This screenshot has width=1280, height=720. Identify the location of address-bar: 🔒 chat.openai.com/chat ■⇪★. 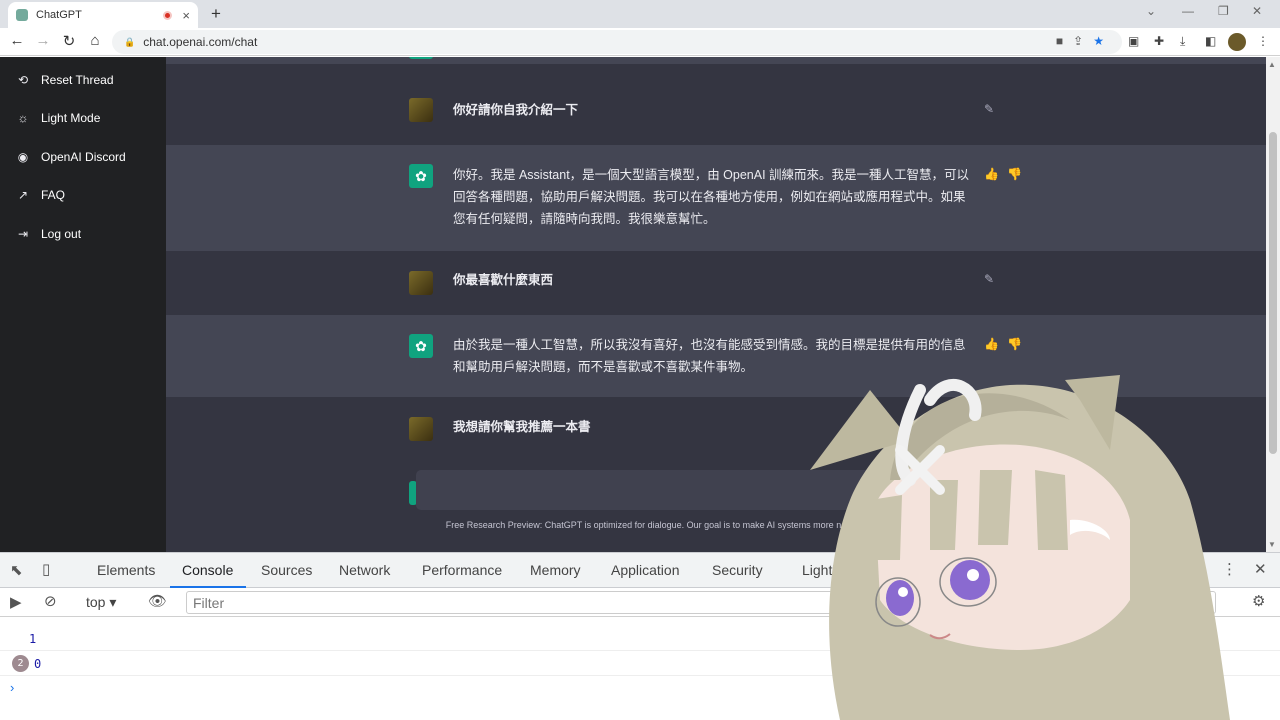
(617, 42).